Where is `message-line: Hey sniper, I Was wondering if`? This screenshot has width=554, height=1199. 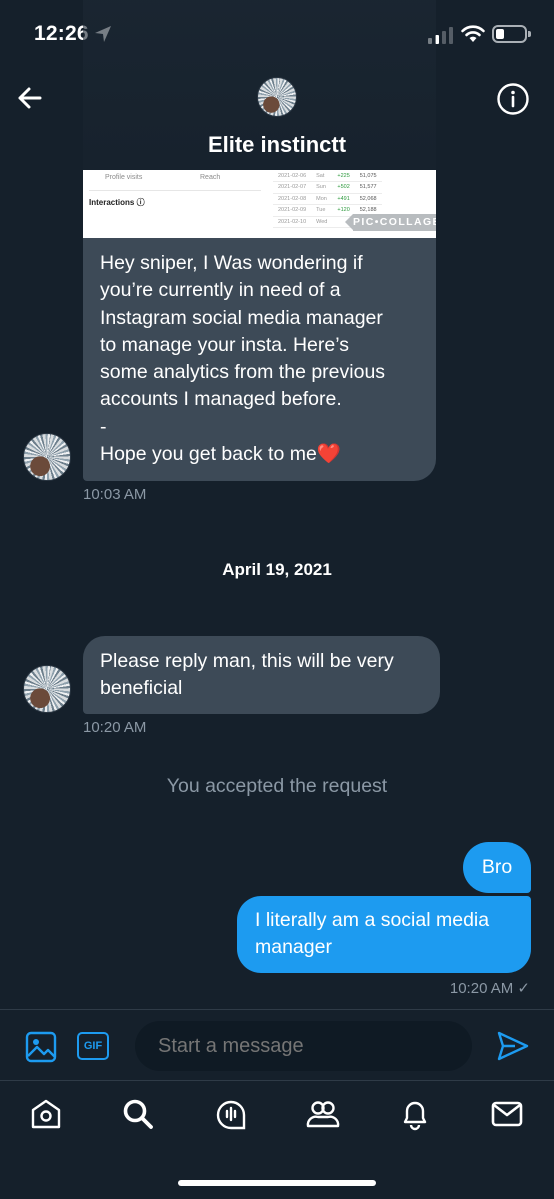 message-line: Hey sniper, I Was wondering if is located at coordinates (231, 263).